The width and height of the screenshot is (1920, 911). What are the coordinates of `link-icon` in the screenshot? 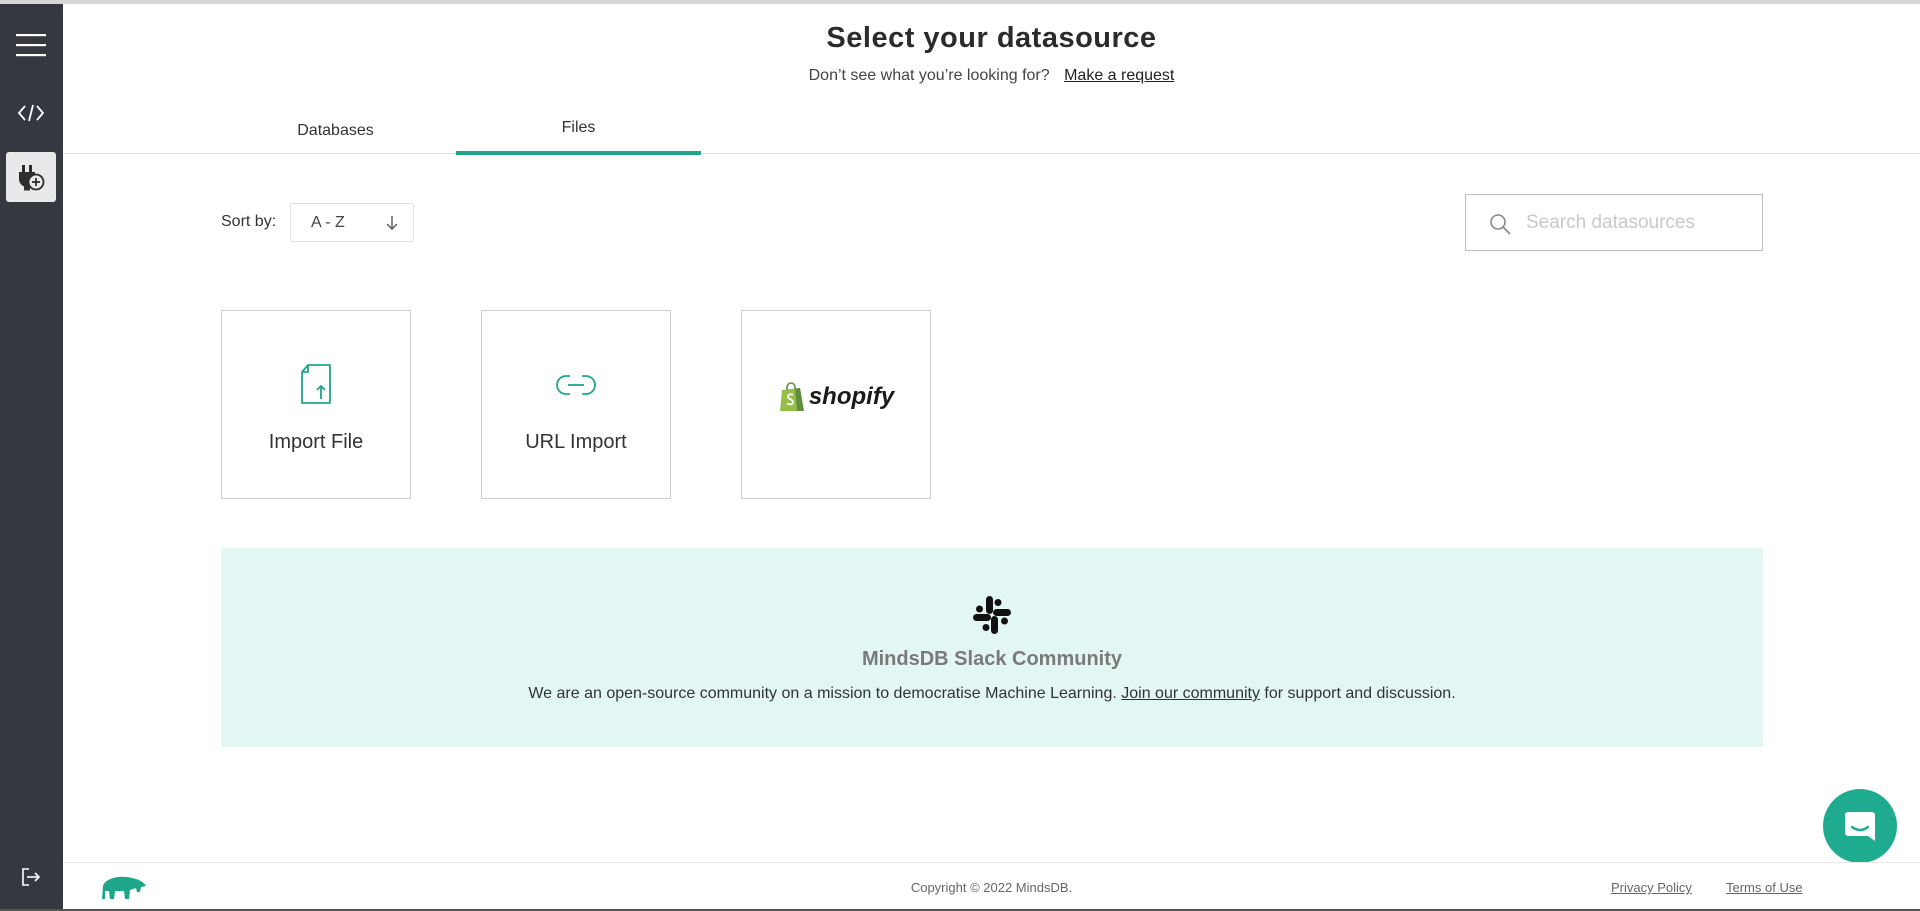 It's located at (576, 385).